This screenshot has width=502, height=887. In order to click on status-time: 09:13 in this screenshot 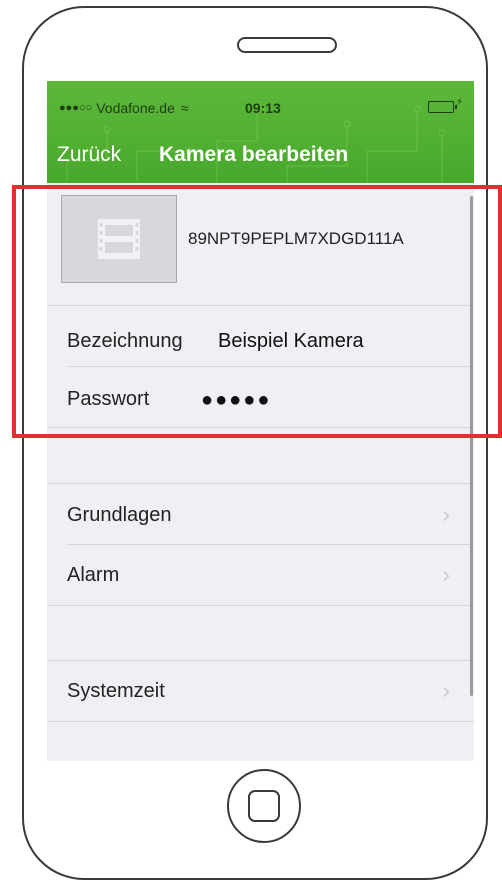, I will do `click(263, 108)`.